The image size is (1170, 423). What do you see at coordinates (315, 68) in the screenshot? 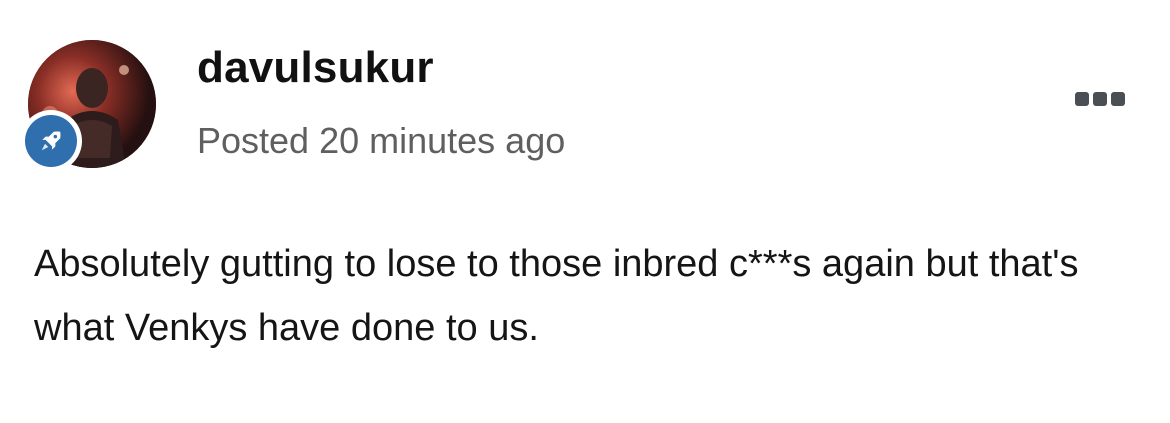
I see `username: davulsukur` at bounding box center [315, 68].